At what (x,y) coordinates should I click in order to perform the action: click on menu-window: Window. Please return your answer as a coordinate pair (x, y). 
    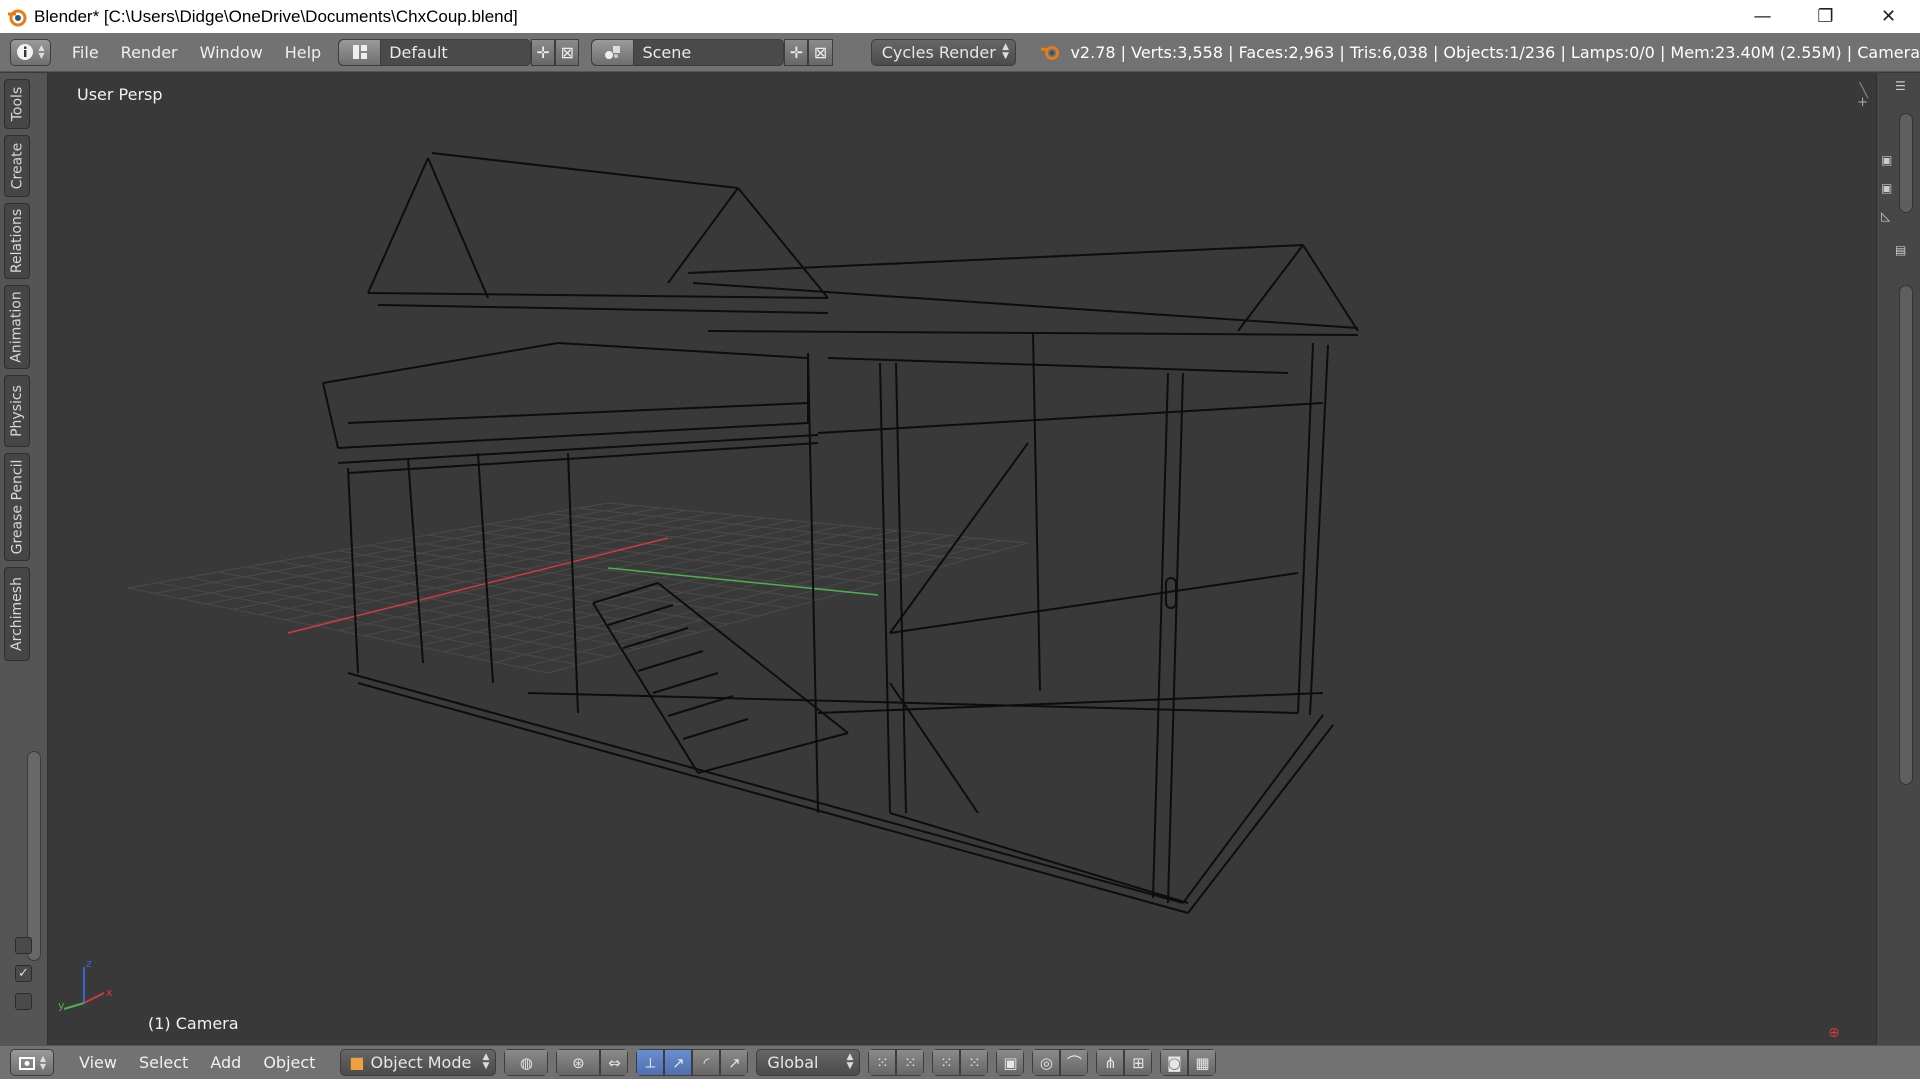
    Looking at the image, I should click on (231, 52).